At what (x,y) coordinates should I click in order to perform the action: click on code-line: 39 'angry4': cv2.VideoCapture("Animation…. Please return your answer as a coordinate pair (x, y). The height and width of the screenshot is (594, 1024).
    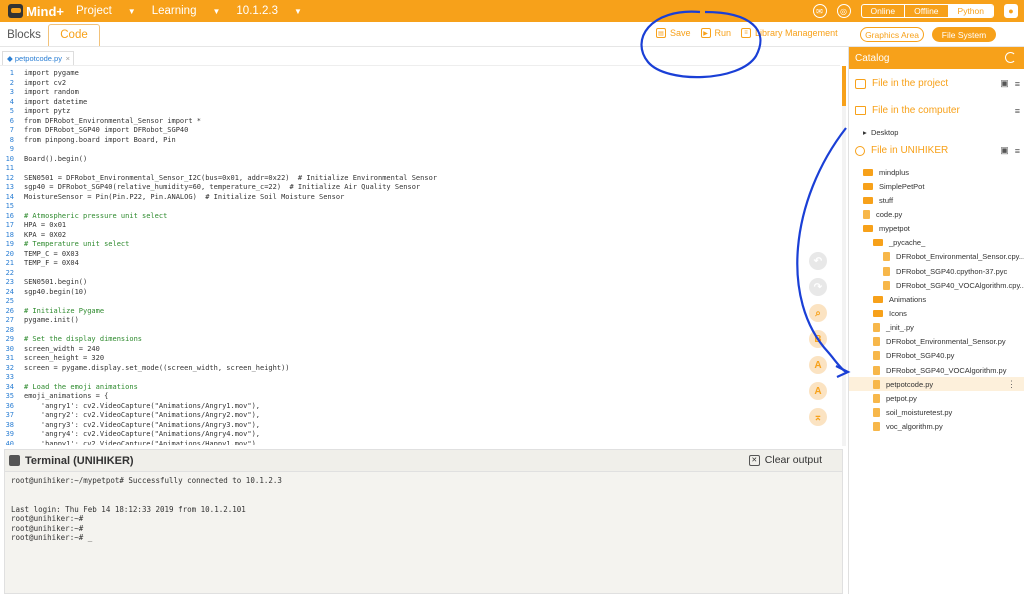
    Looking at the image, I should click on (420, 435).